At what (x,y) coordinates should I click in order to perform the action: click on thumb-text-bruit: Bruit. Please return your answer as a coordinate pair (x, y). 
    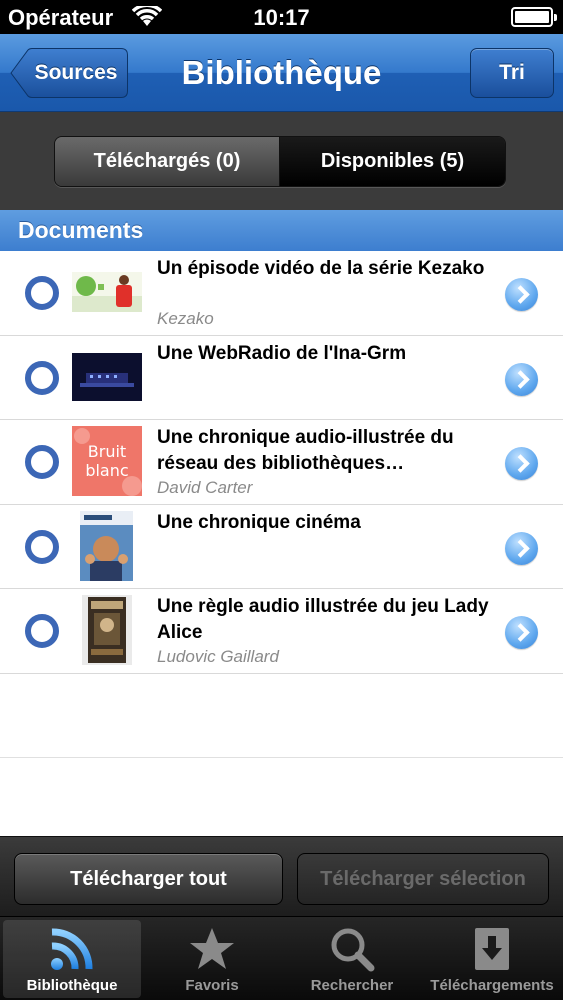
    Looking at the image, I should click on (107, 451).